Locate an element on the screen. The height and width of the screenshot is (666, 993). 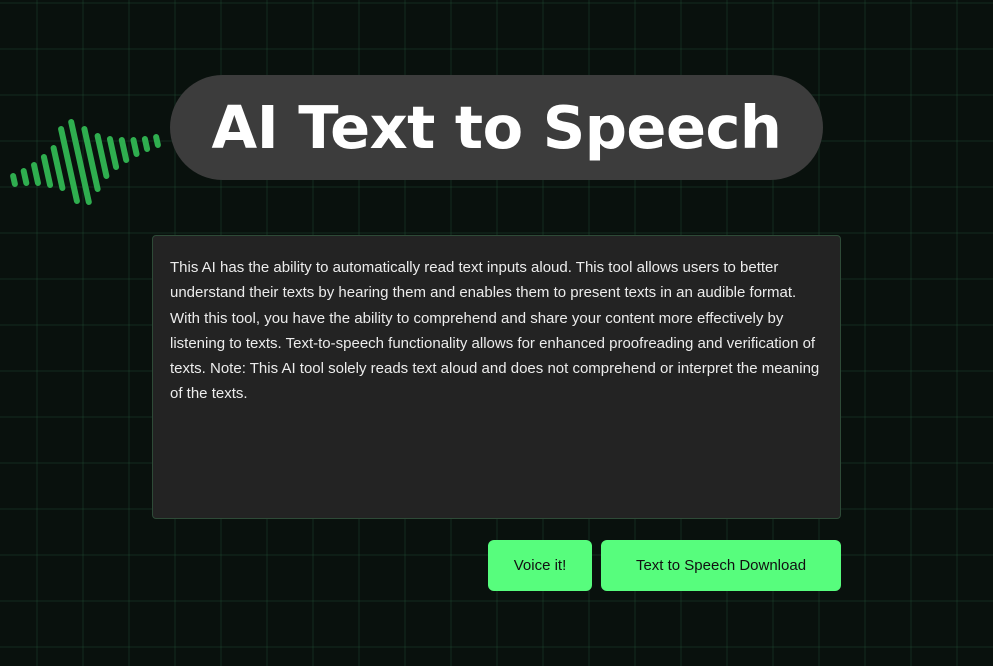
page-title: AI Text to Speech is located at coordinates (496, 127).